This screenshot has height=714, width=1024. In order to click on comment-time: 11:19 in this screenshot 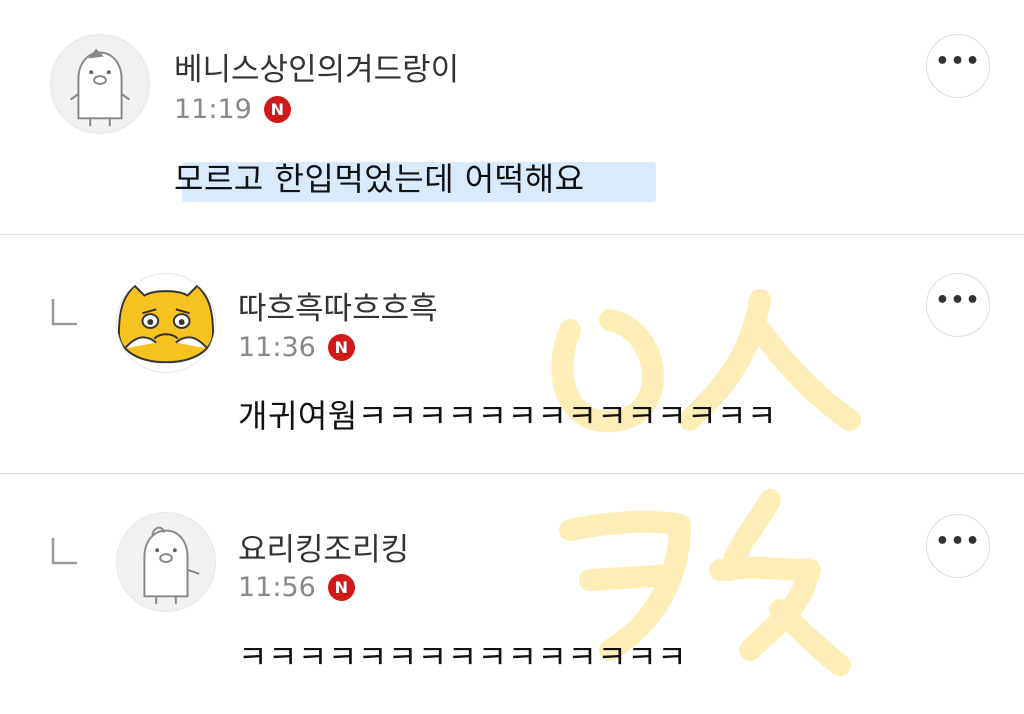, I will do `click(213, 109)`.